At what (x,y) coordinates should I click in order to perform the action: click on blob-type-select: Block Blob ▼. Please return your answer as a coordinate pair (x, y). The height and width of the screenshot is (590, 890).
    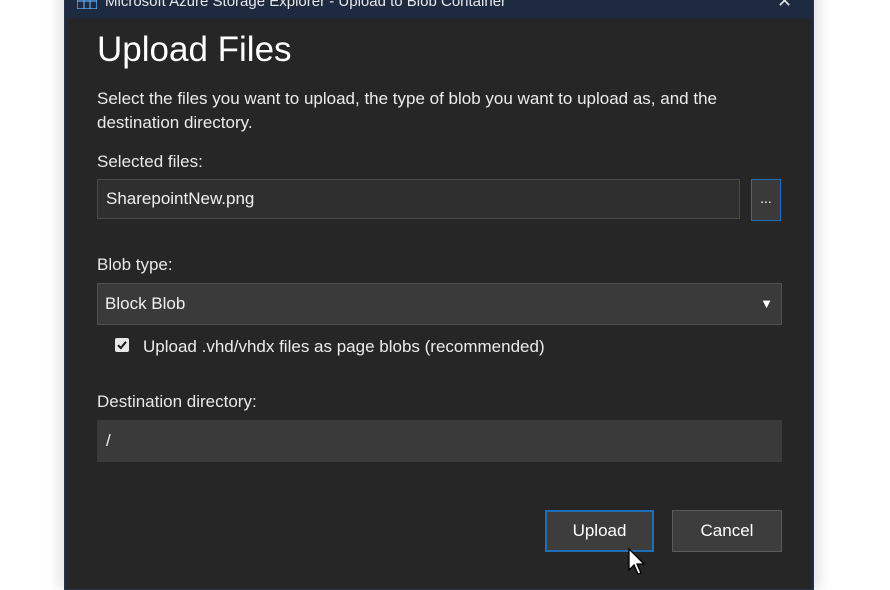
    Looking at the image, I should click on (439, 304).